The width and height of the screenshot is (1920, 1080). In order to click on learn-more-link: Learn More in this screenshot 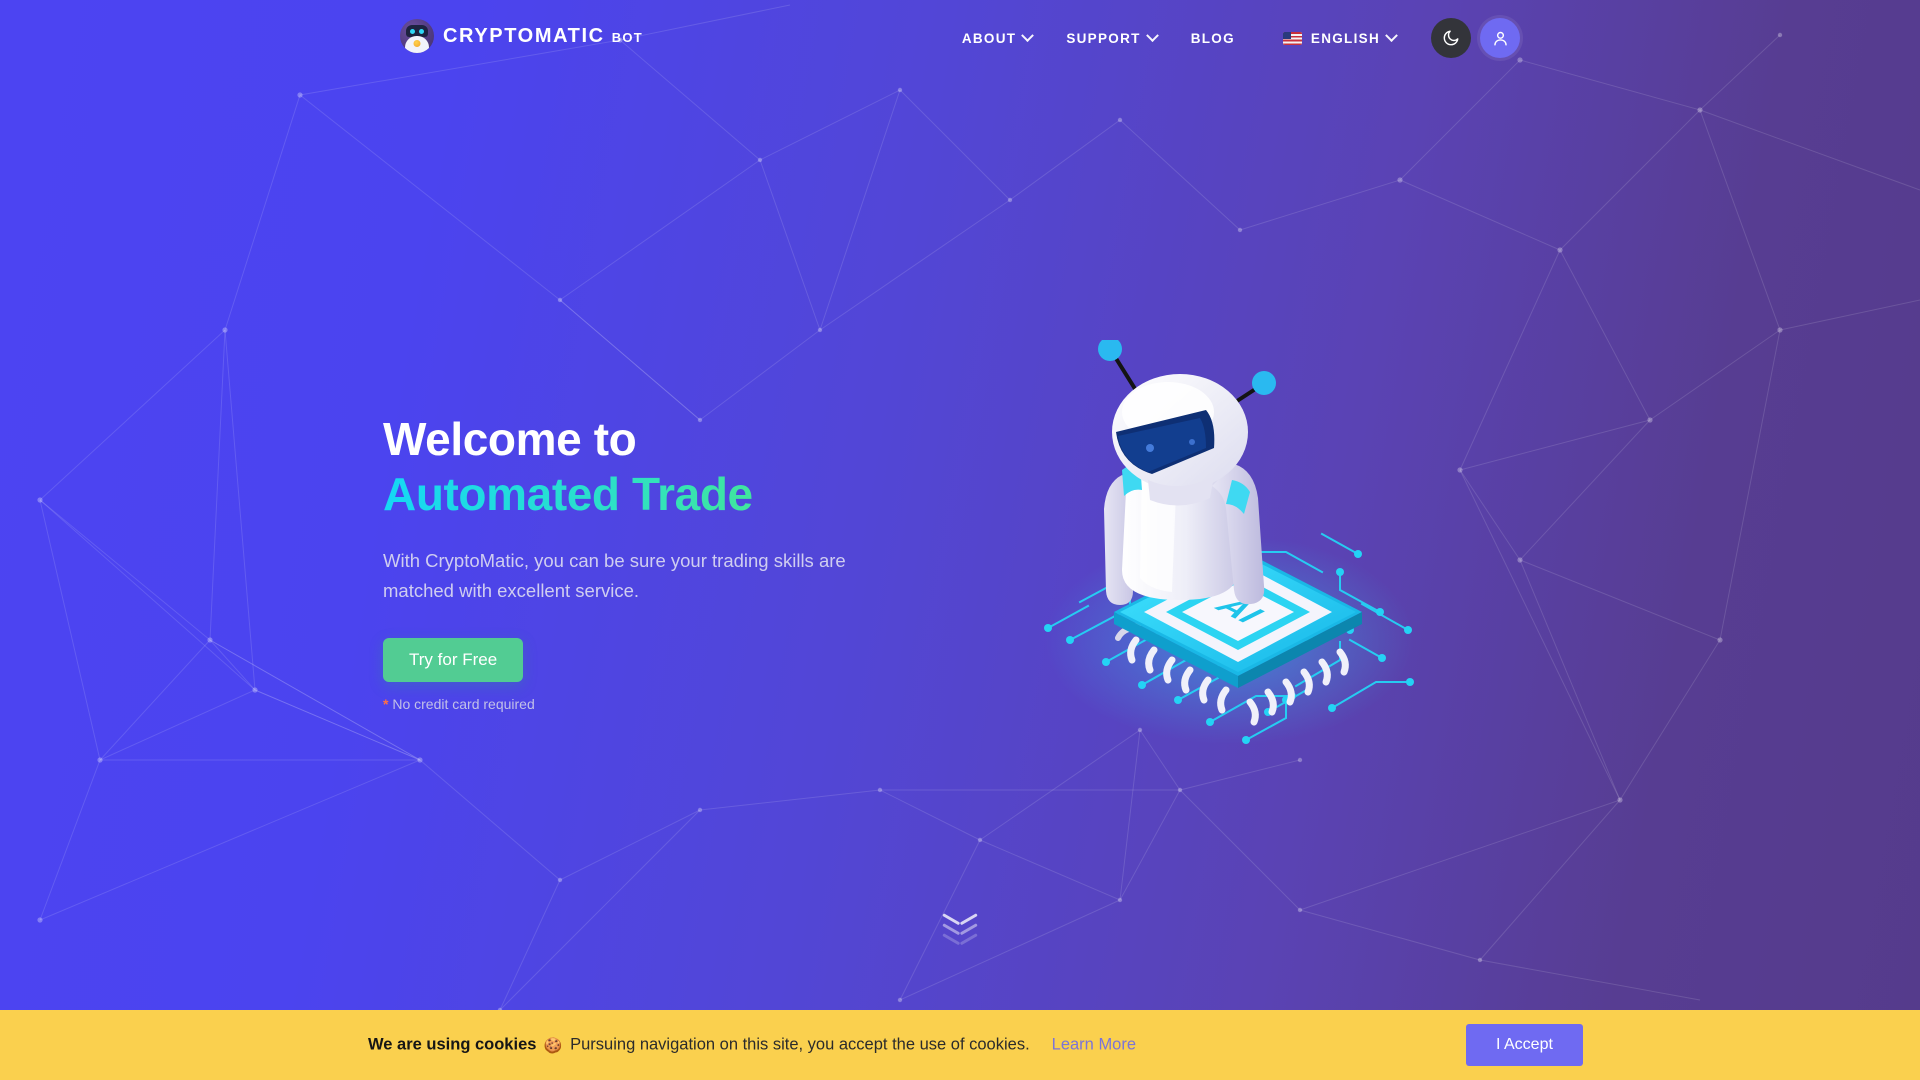, I will do `click(1094, 1045)`.